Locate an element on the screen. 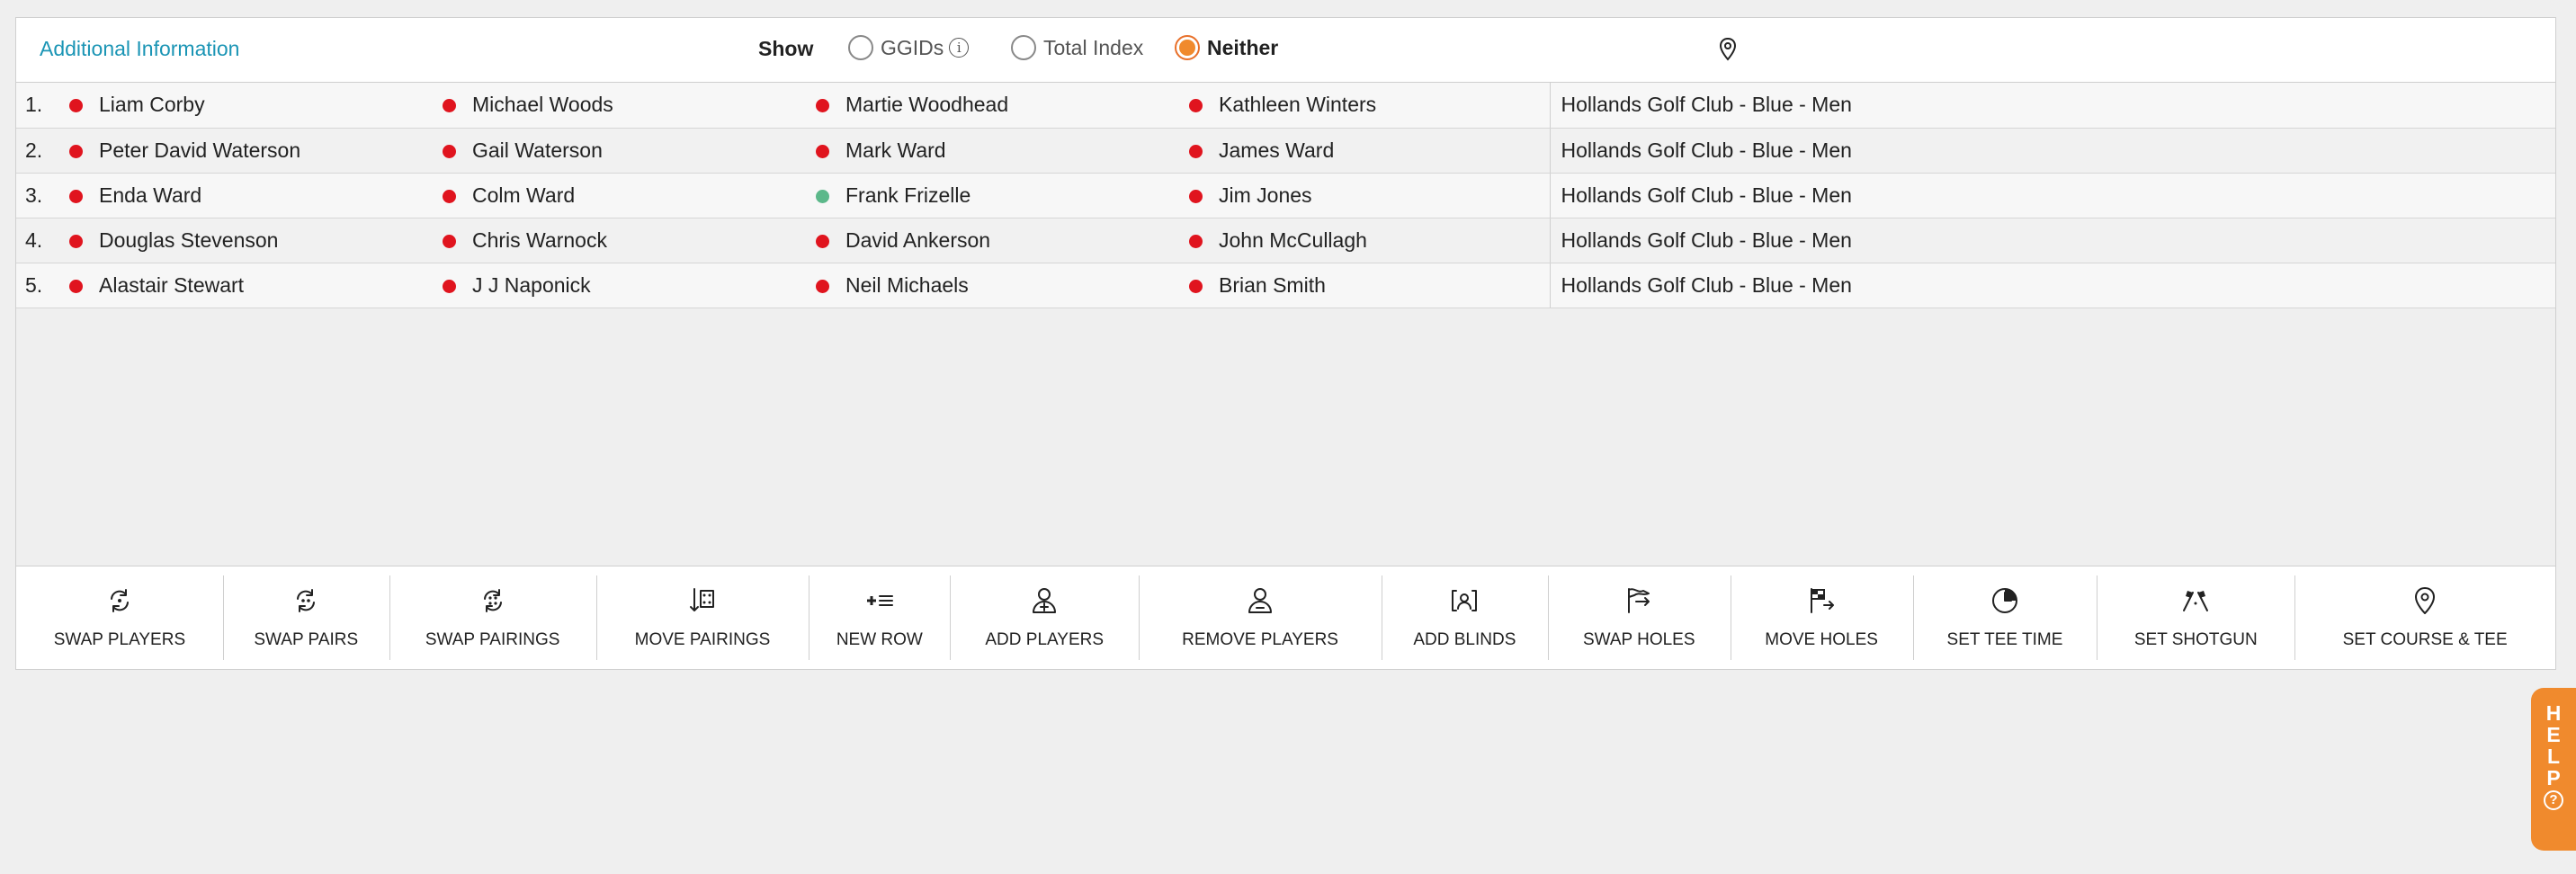  player-cell: Frank Frizelle is located at coordinates (989, 195).